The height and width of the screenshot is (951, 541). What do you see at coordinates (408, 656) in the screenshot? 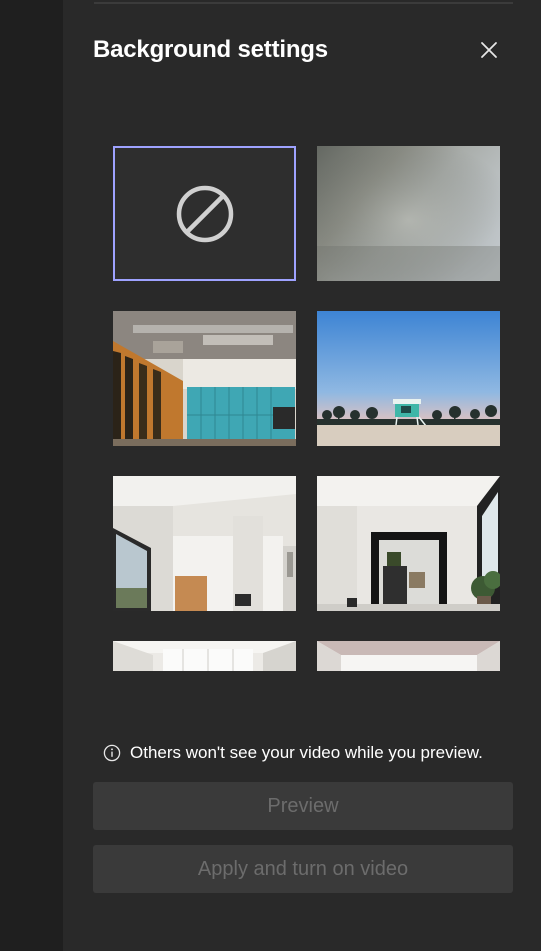
I see `background-option-white-ceiling-room` at bounding box center [408, 656].